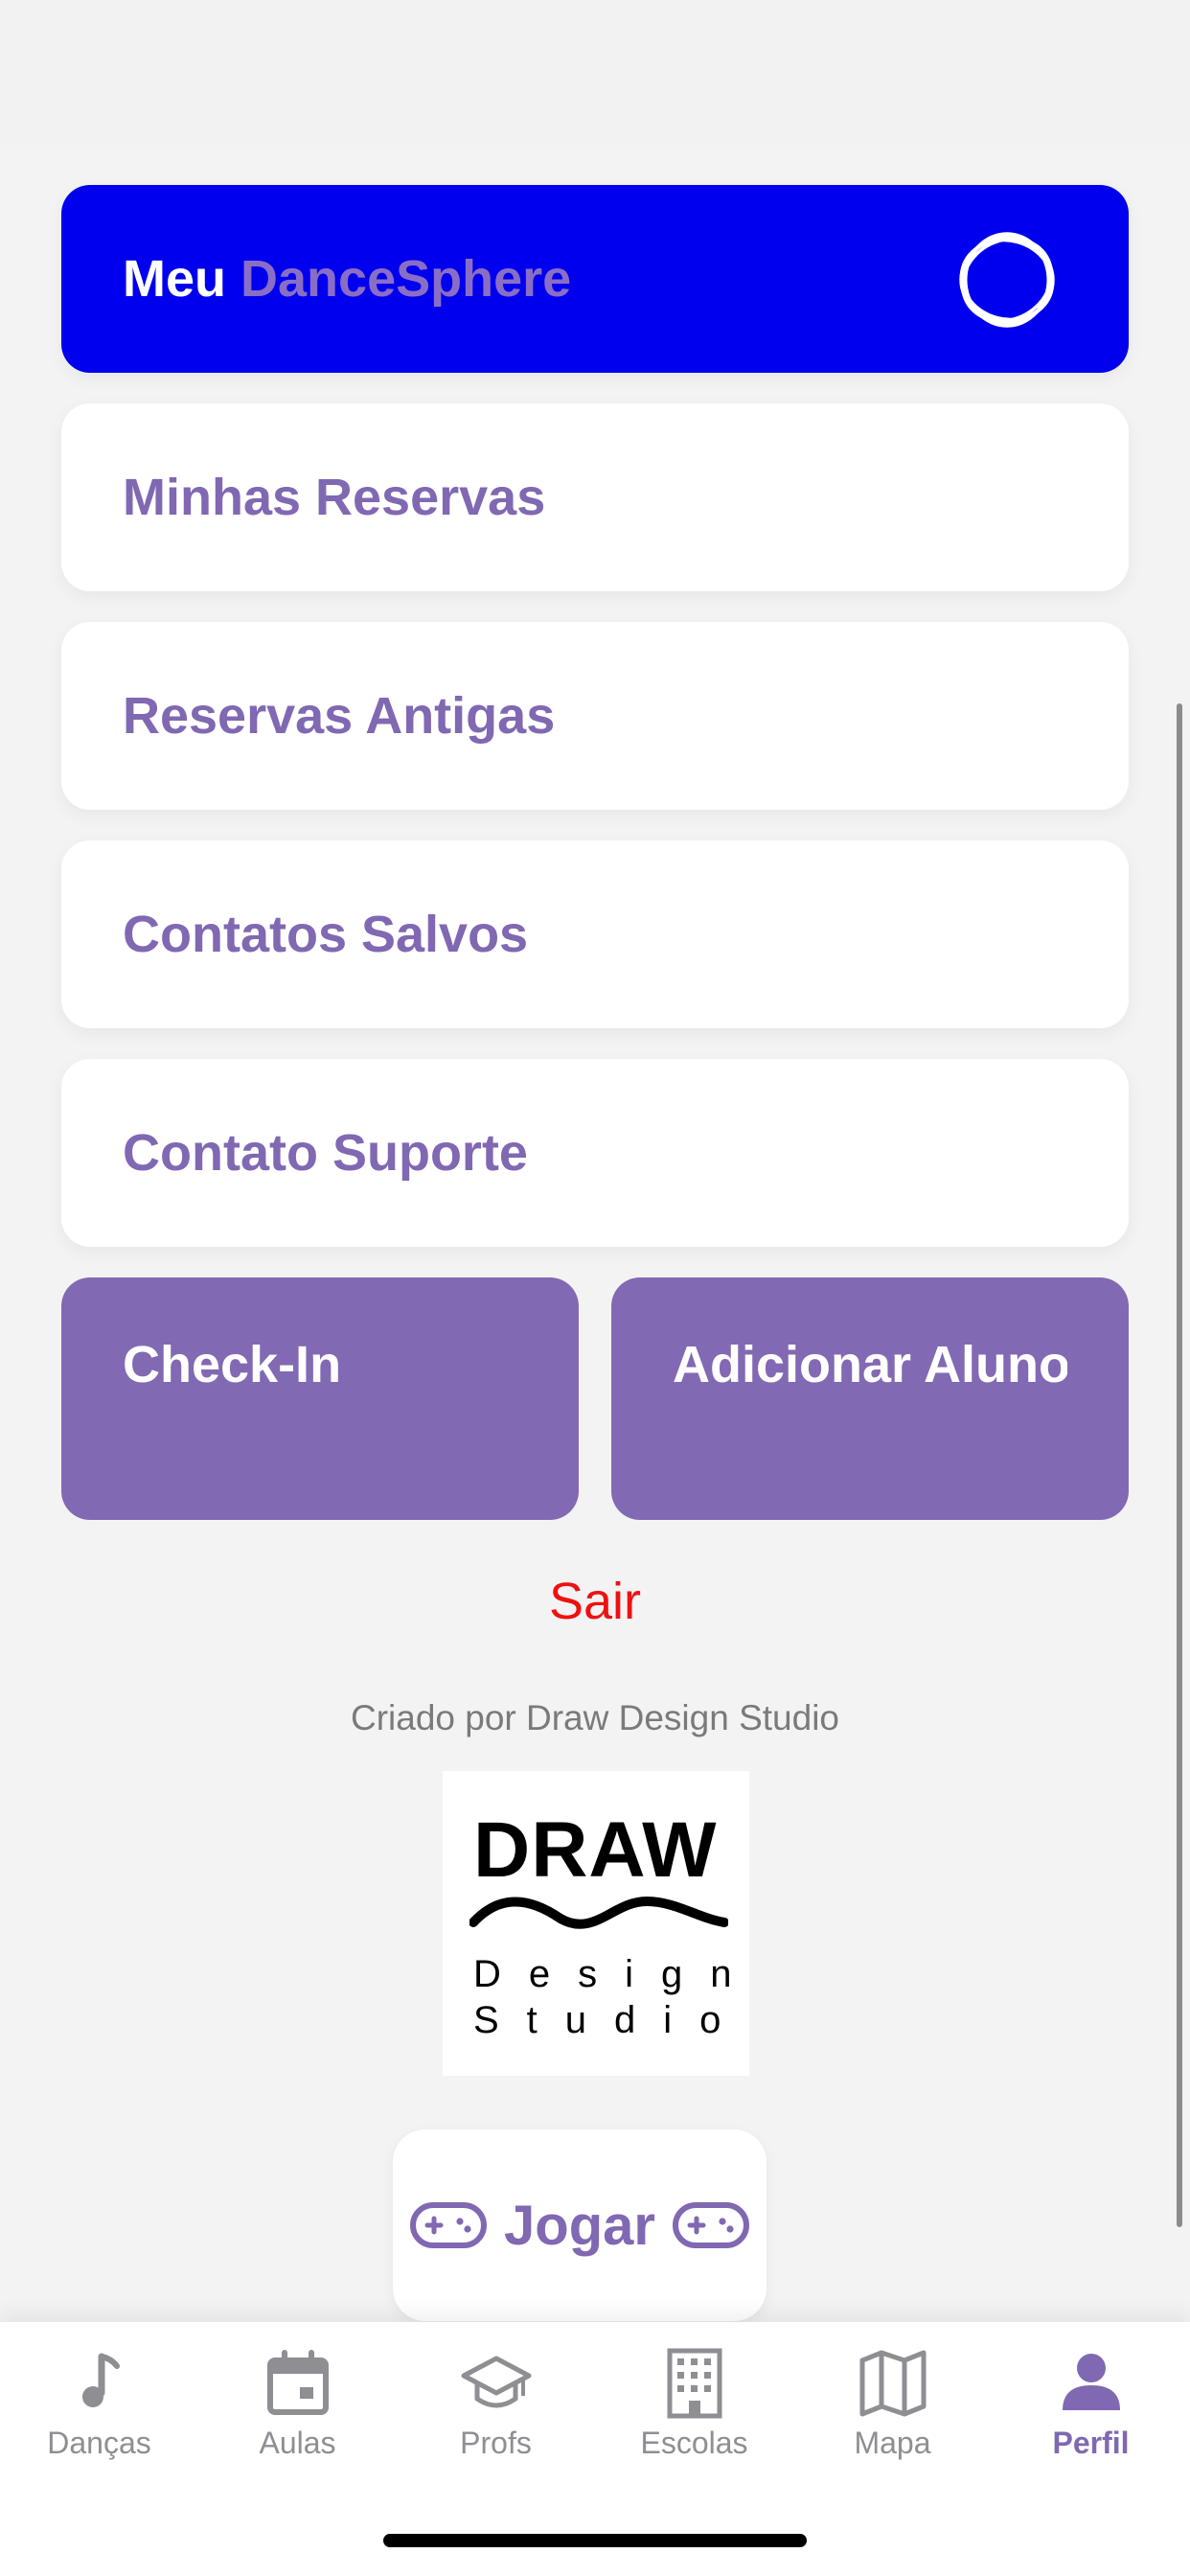 This screenshot has width=1190, height=2576. Describe the element at coordinates (101, 2380) in the screenshot. I see `music-note-icon` at that location.